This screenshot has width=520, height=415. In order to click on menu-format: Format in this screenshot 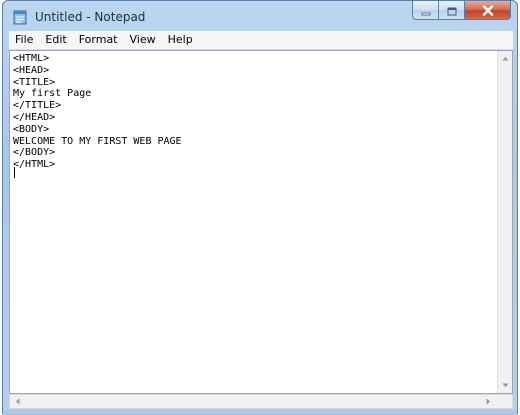, I will do `click(98, 40)`.